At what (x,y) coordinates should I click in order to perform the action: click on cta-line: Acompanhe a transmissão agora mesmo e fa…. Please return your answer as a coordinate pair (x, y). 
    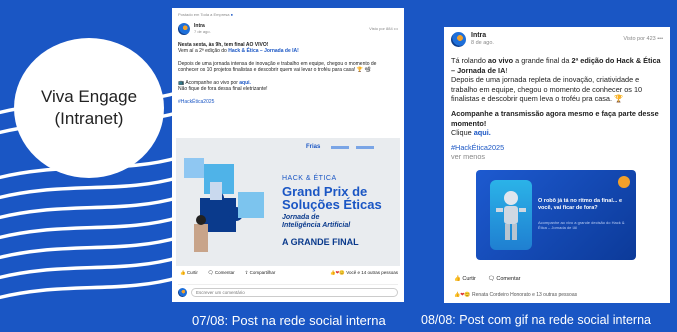
    Looking at the image, I should click on (555, 118).